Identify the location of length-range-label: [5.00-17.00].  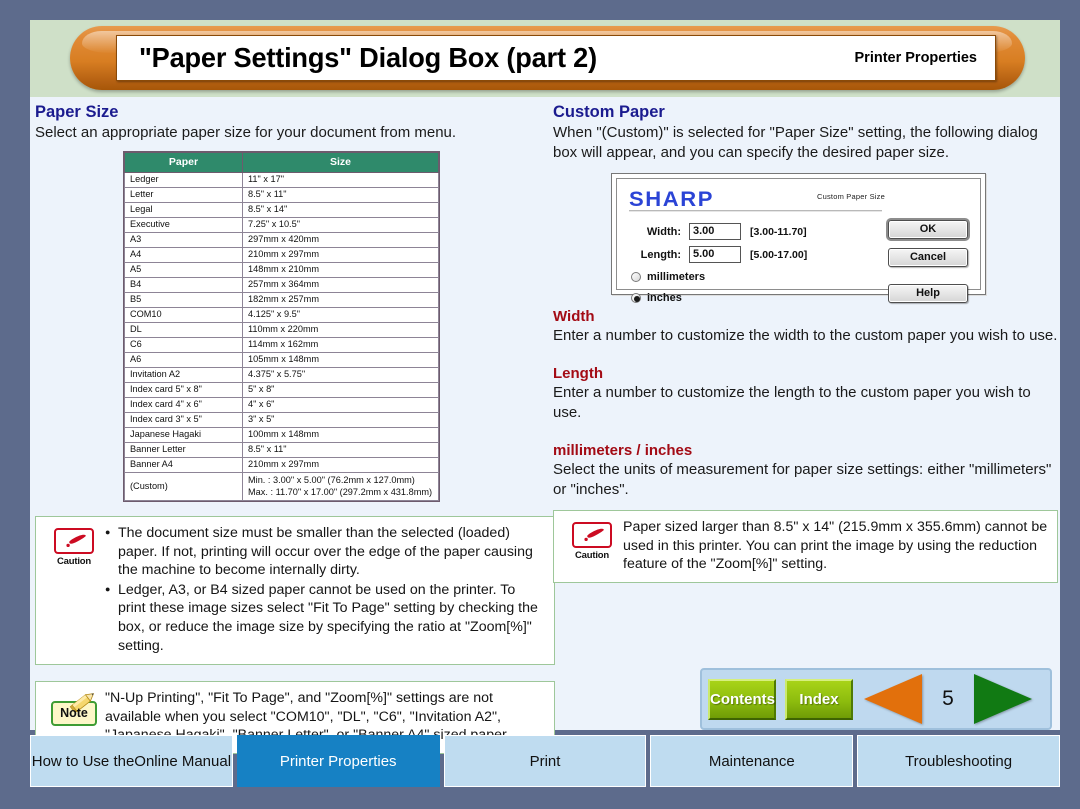
(779, 254).